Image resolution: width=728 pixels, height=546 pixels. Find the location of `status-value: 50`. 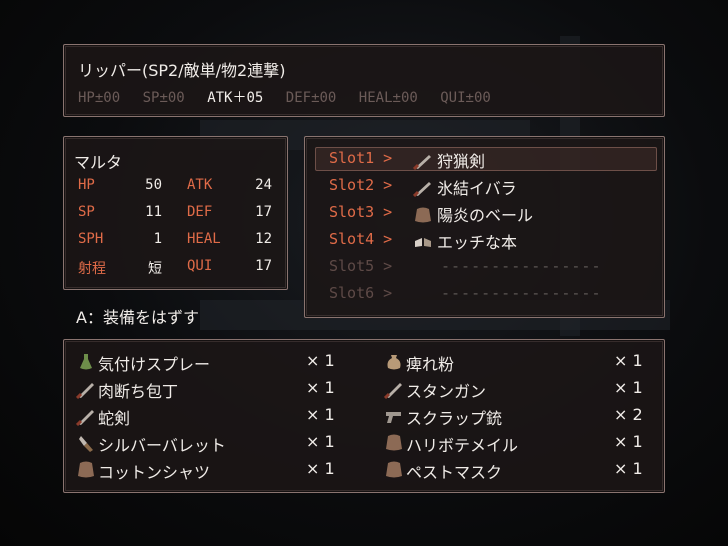

status-value: 50 is located at coordinates (153, 185).